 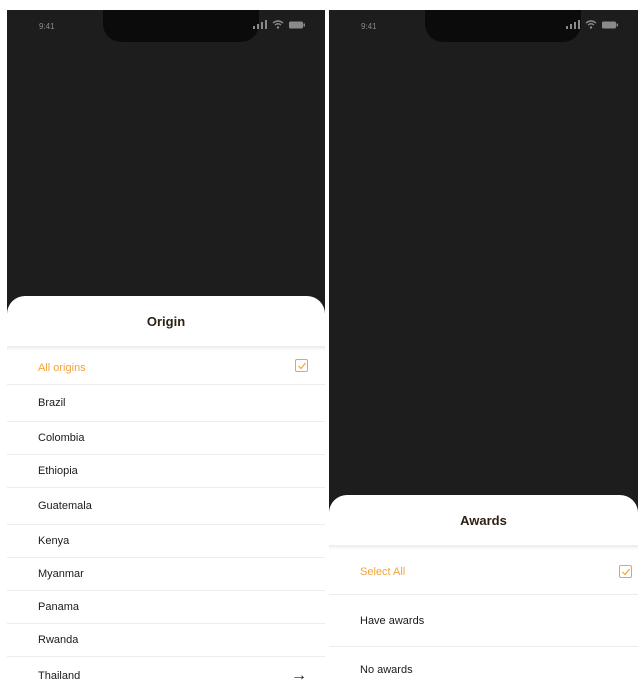 What do you see at coordinates (166, 321) in the screenshot?
I see `sheet-title: Origin` at bounding box center [166, 321].